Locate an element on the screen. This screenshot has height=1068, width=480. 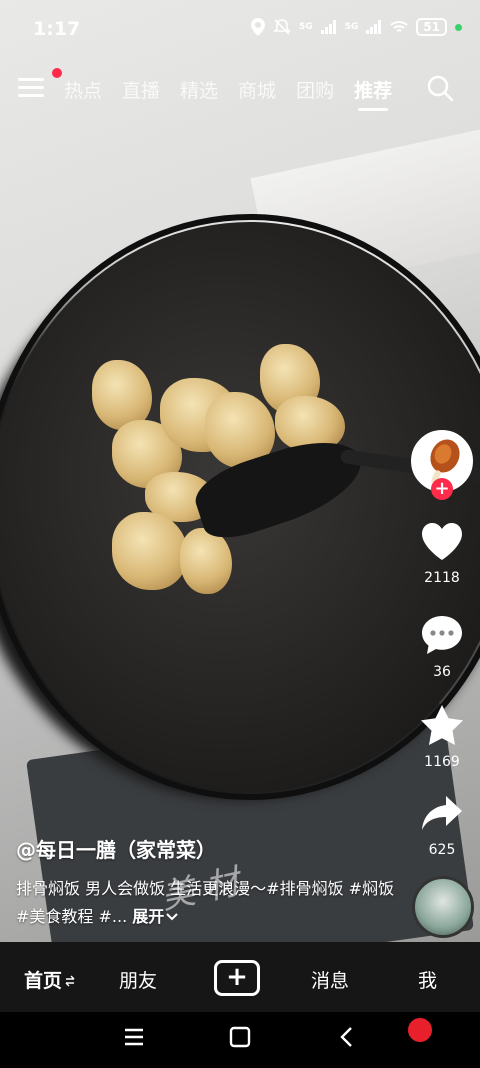
recent-apps-icon is located at coordinates (134, 1037).